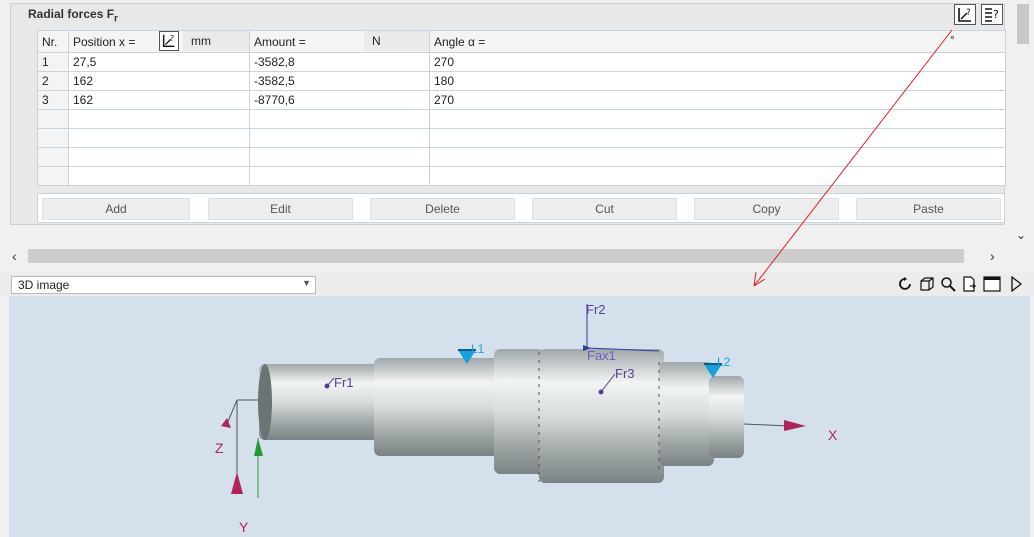 The height and width of the screenshot is (537, 1034). Describe the element at coordinates (948, 284) in the screenshot. I see `zoom-icon` at that location.